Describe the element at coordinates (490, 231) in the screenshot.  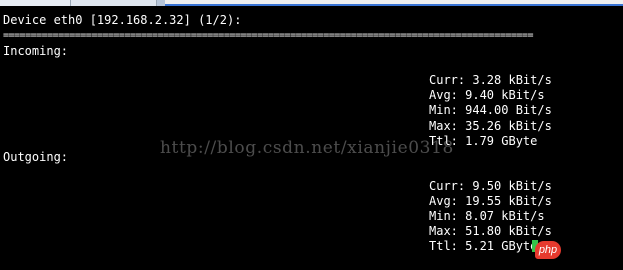
I see `outgoing-max: Max: 51.80 kBit/s` at that location.